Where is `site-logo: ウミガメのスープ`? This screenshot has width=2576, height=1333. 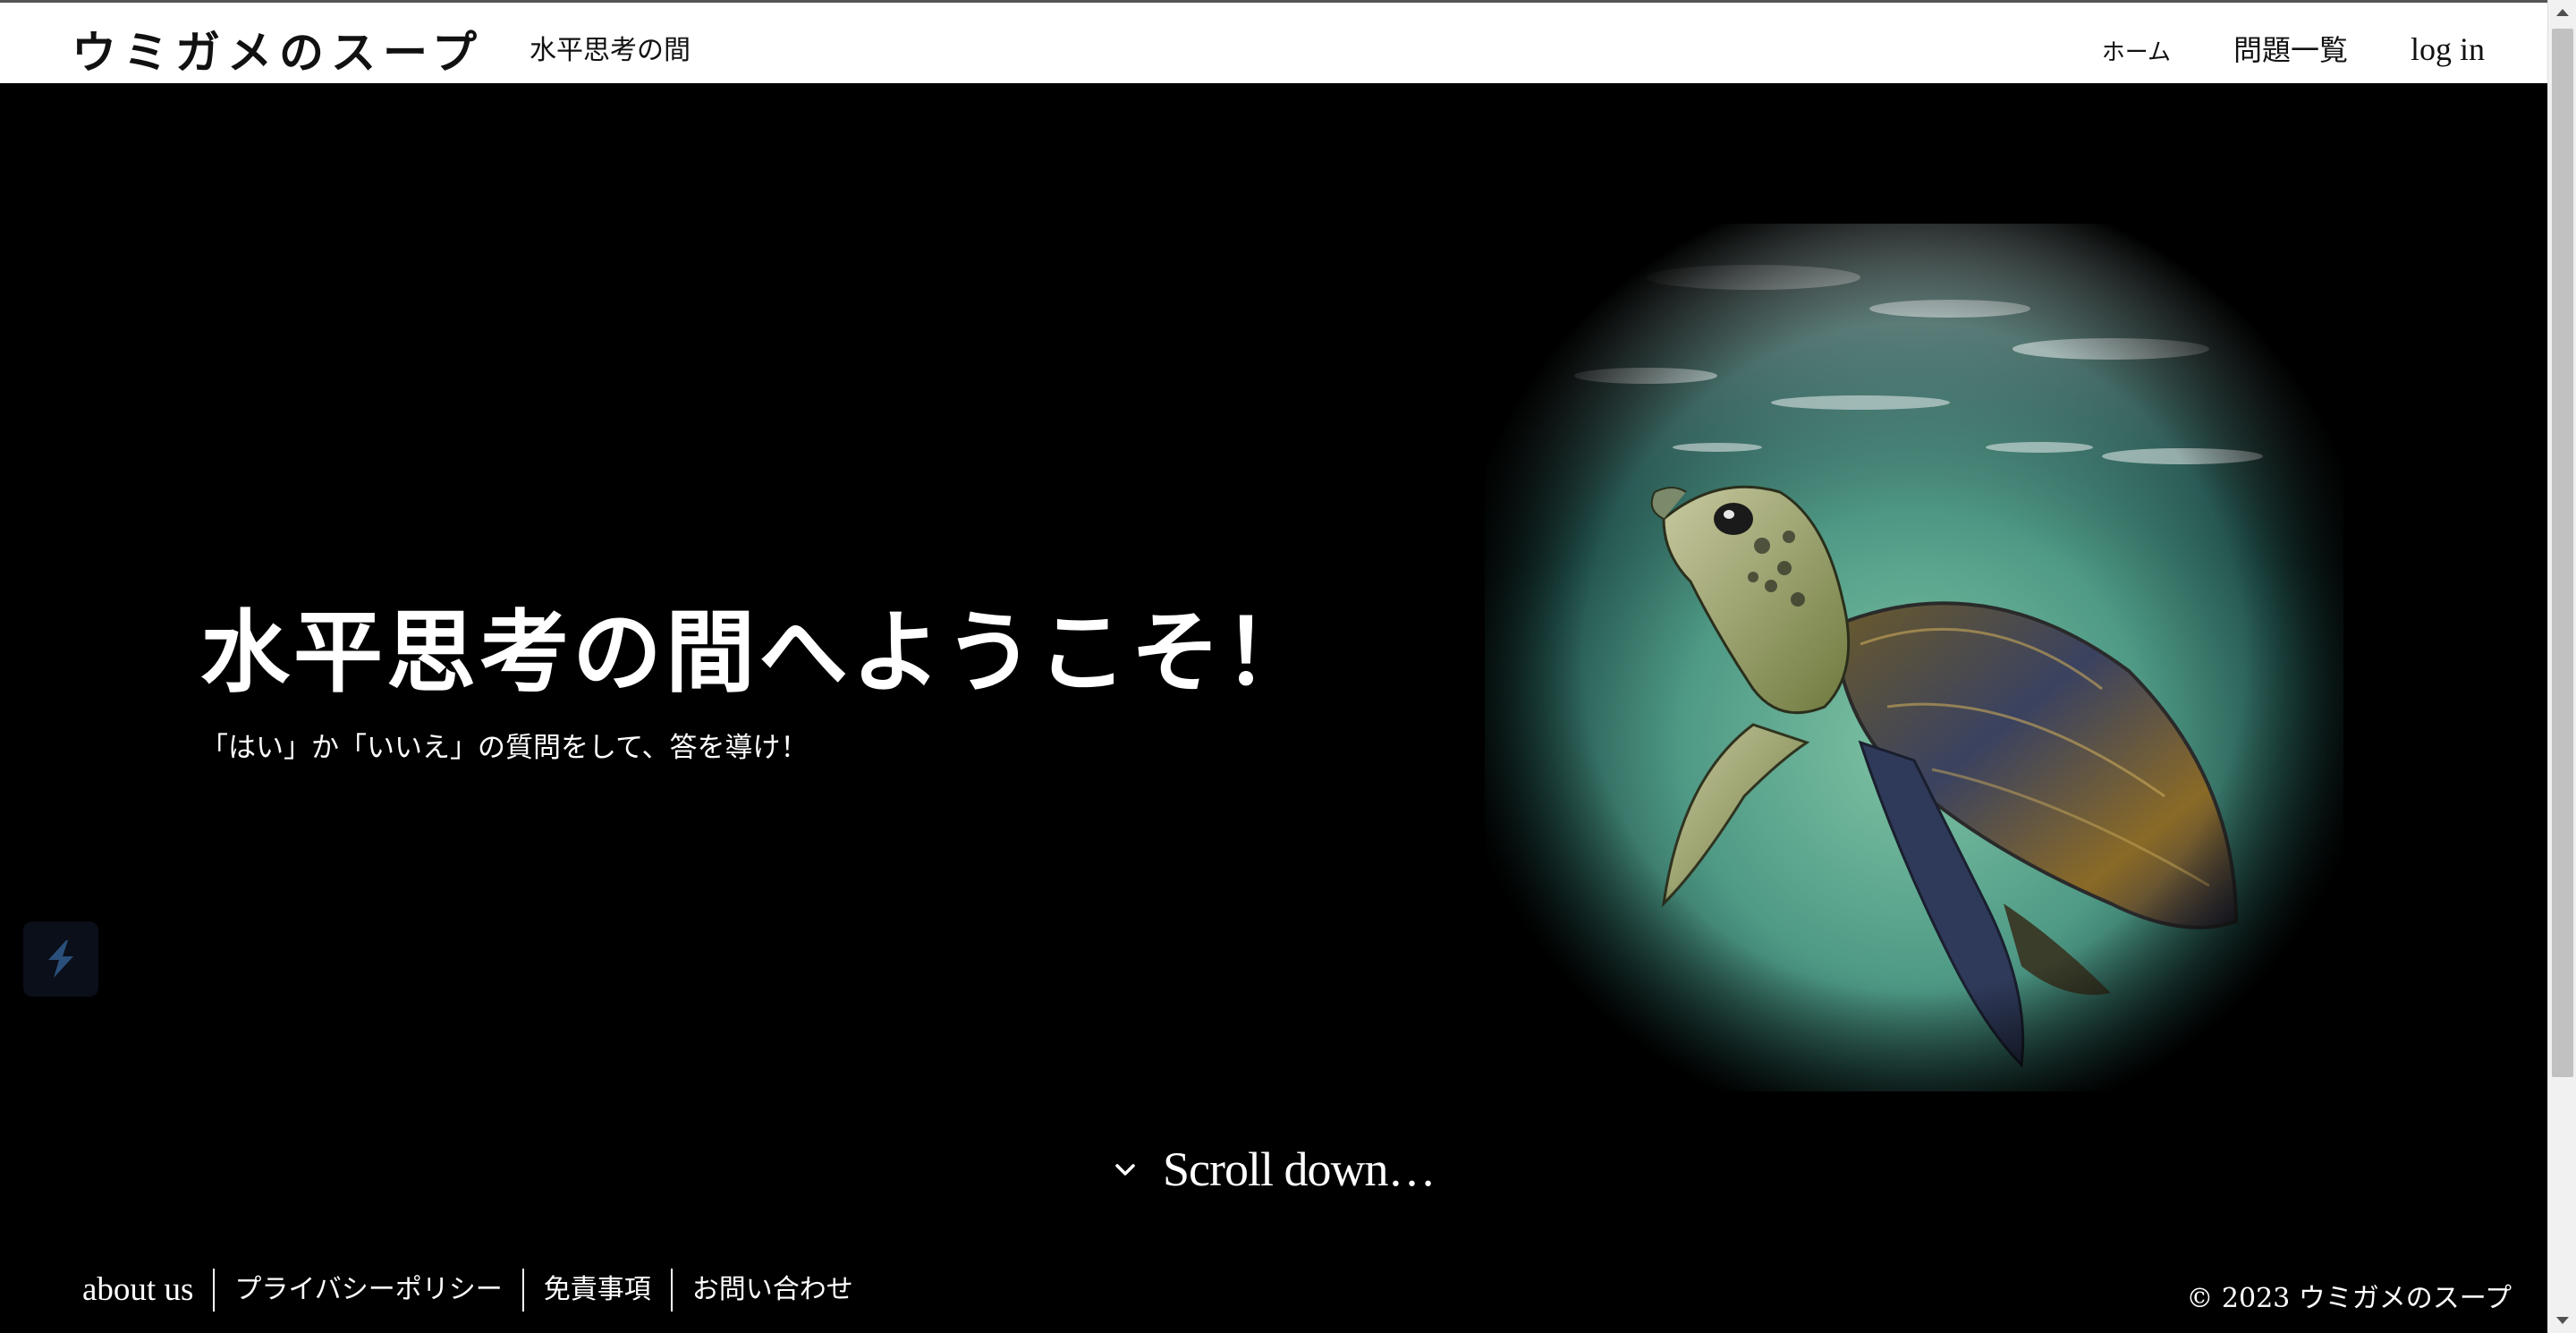 site-logo: ウミガメのスープ is located at coordinates (278, 49).